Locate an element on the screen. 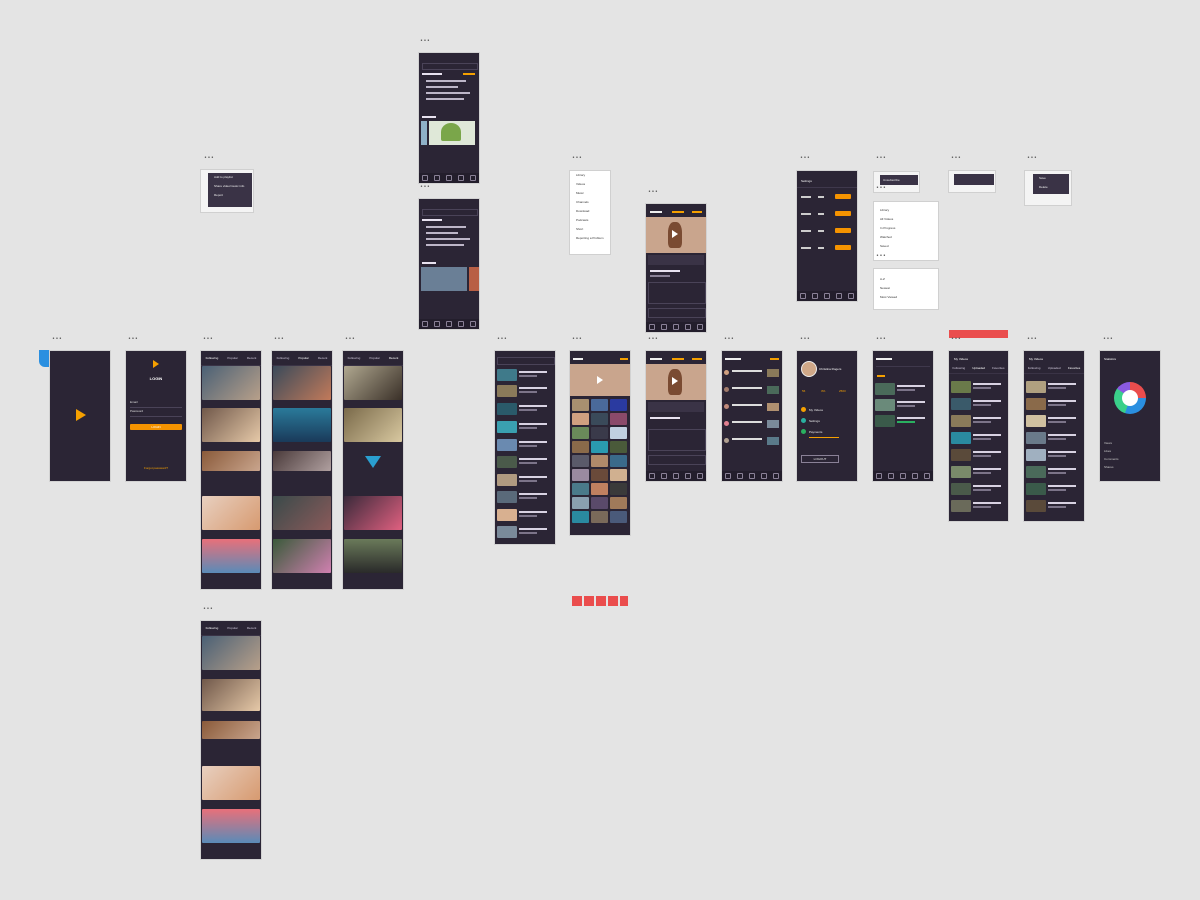 The image size is (1200, 900). menu-item: Share video/music info is located at coordinates (230, 186).